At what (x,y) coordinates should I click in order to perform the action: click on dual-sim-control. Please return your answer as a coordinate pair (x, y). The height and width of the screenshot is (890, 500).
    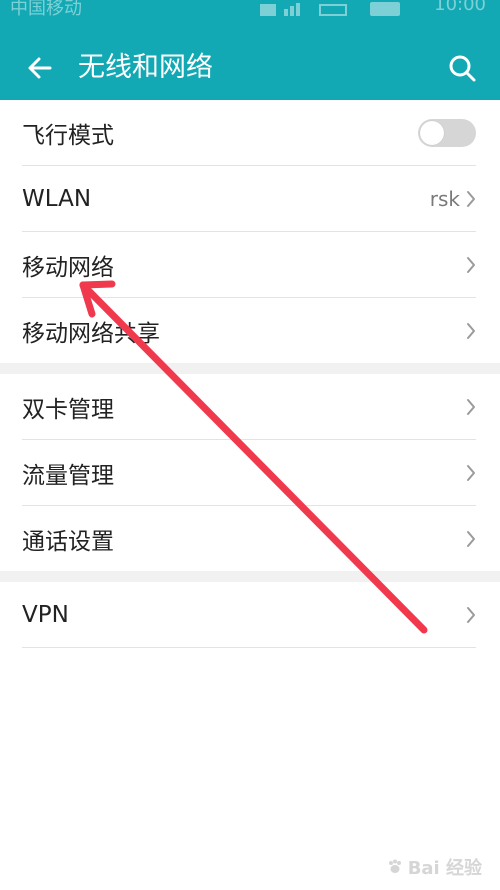
    Looking at the image, I should click on (471, 406).